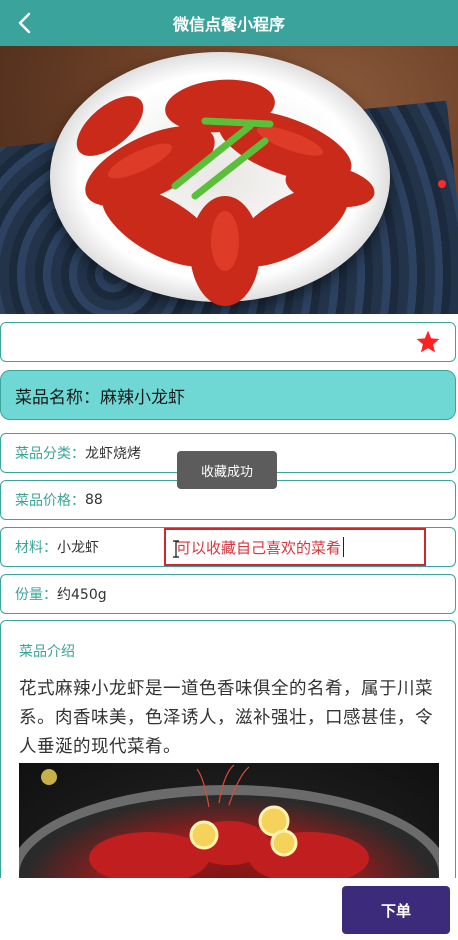  What do you see at coordinates (50, 501) in the screenshot?
I see `field-label: 菜品价格：` at bounding box center [50, 501].